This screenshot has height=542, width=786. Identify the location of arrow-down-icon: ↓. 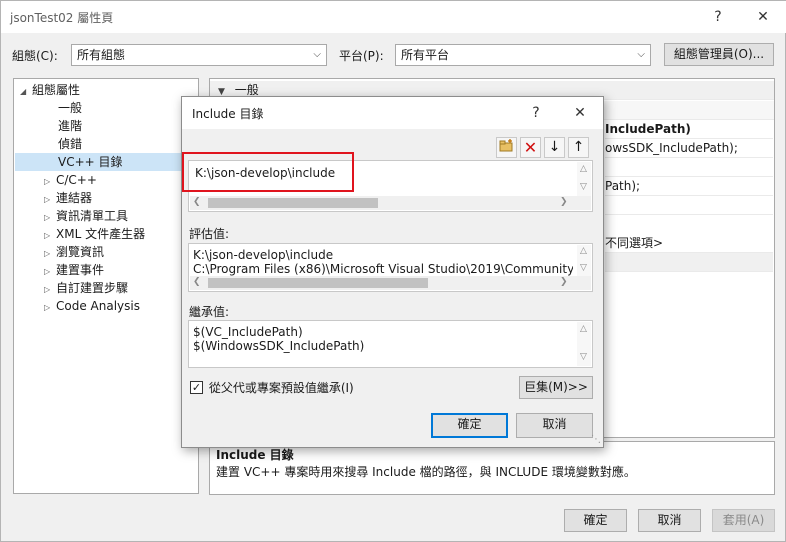
(554, 147).